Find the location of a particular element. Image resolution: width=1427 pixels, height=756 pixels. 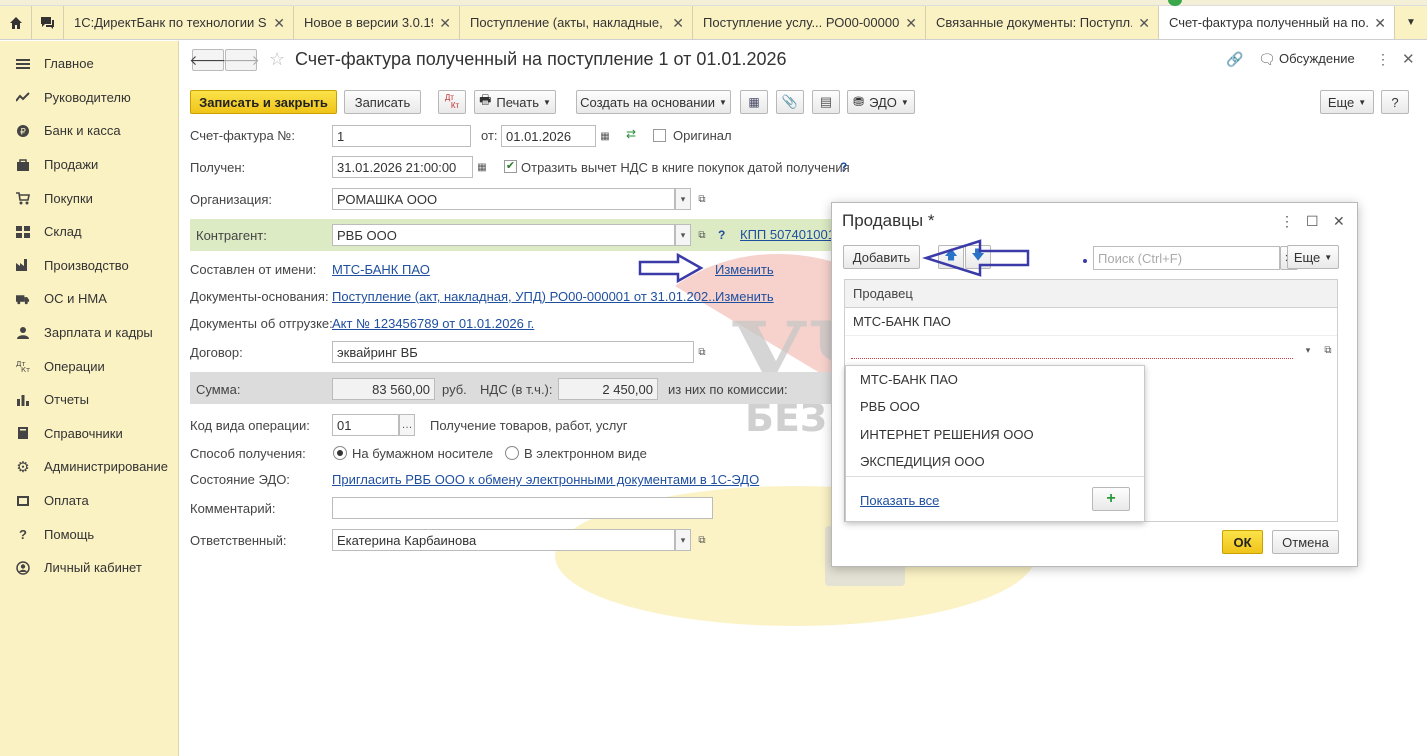

sidebar-item-manager: Руководителю is located at coordinates (89, 98).